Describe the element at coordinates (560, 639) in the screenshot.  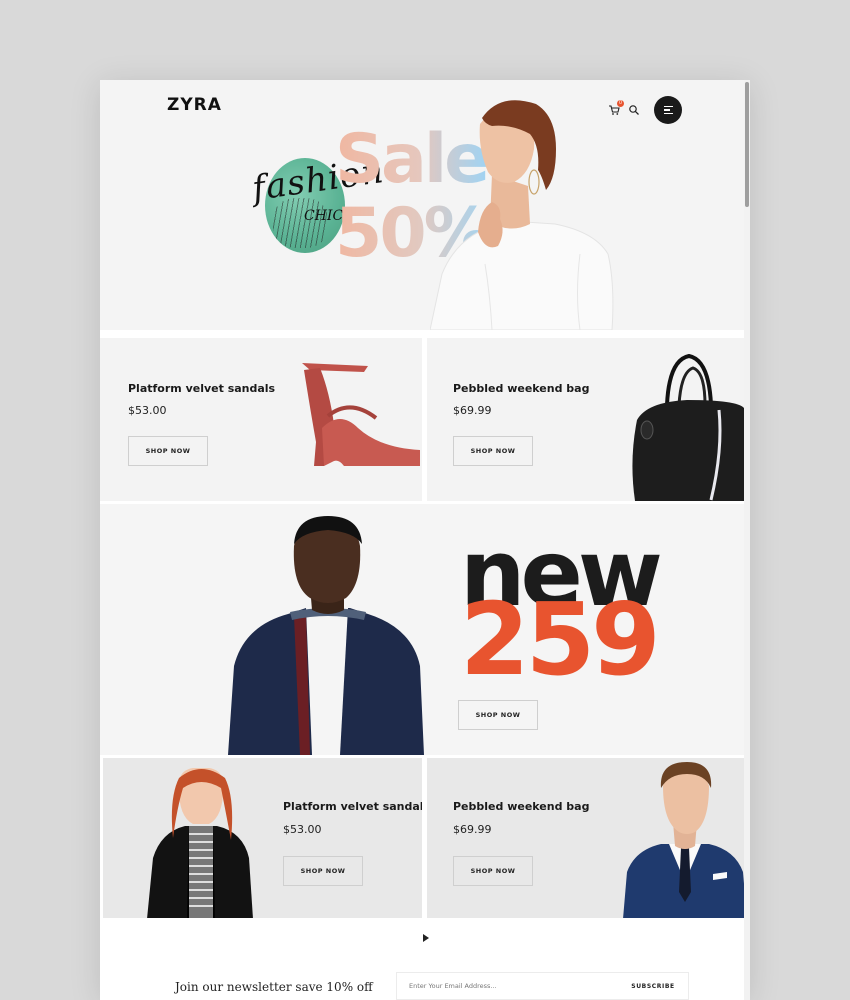
I see `feature-number: 259` at that location.